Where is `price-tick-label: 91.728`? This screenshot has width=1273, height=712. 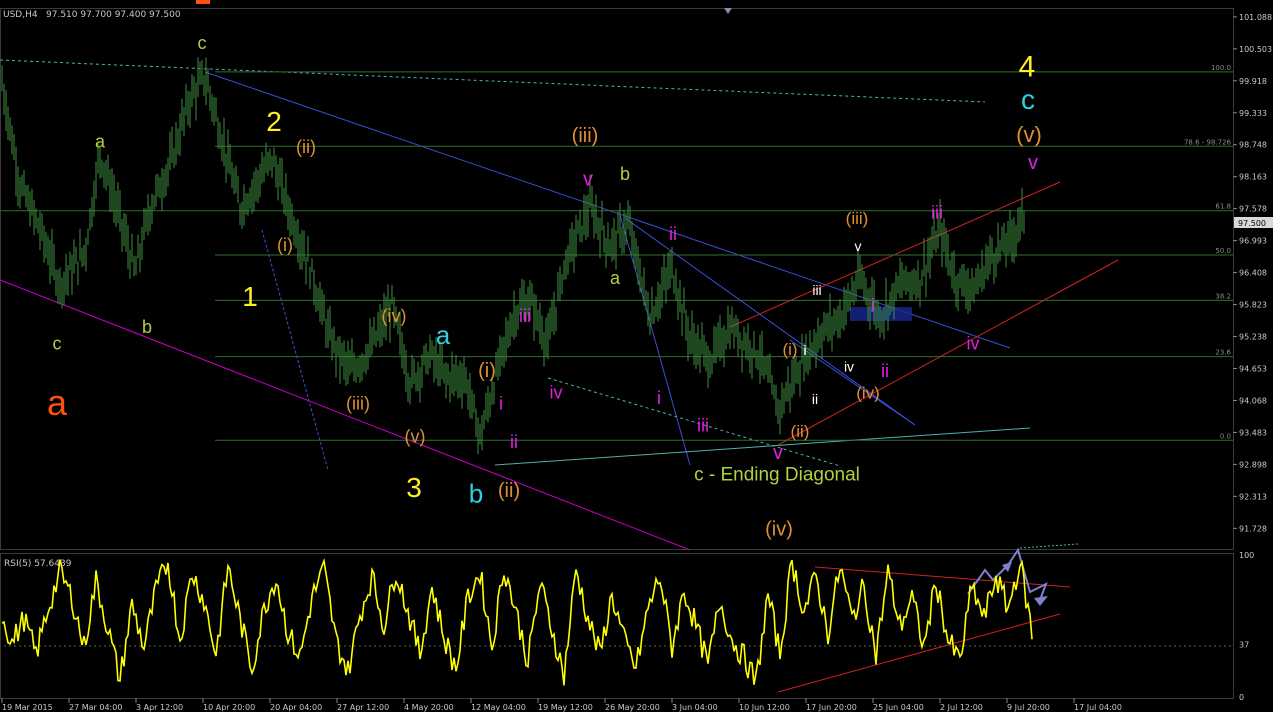
price-tick-label: 91.728 is located at coordinates (1253, 528).